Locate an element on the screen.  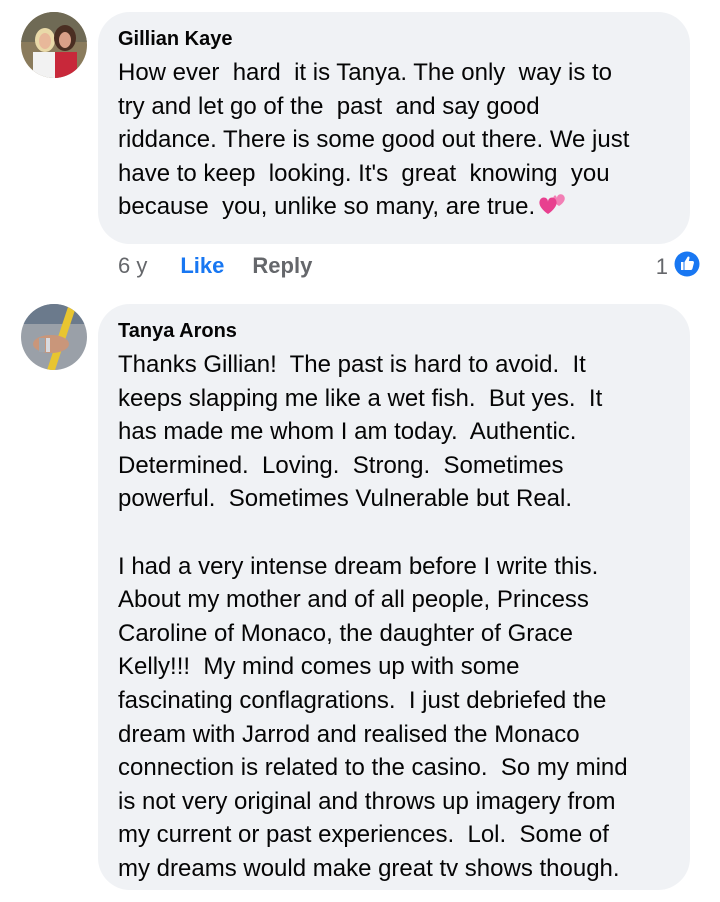
comment-timestamp: 6 y is located at coordinates (132, 266).